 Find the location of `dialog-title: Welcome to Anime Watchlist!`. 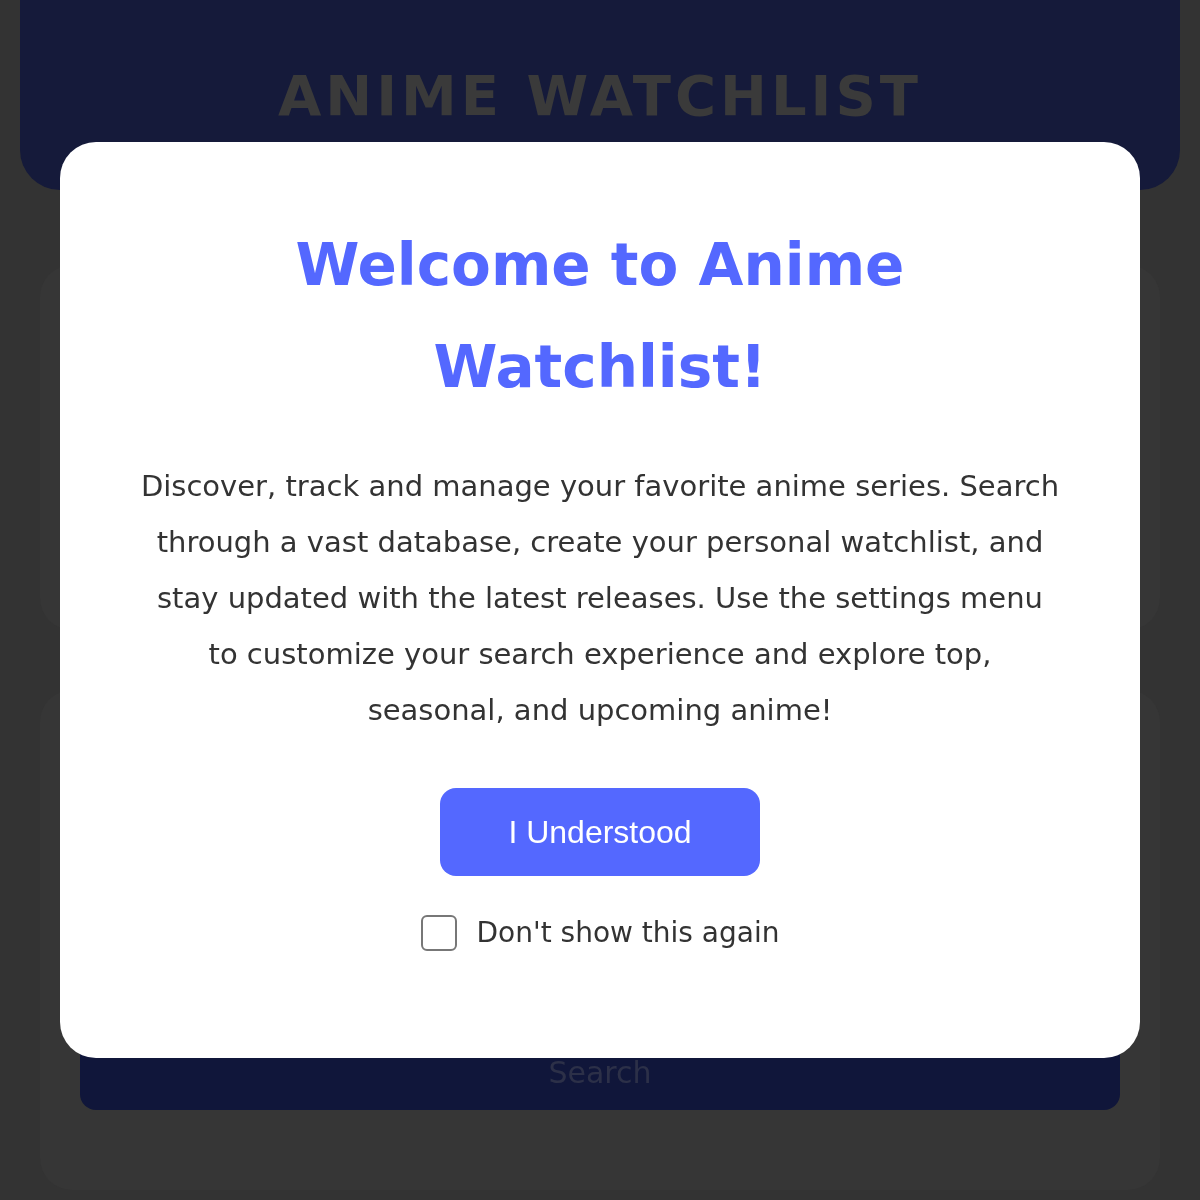

dialog-title: Welcome to Anime Watchlist! is located at coordinates (600, 316).